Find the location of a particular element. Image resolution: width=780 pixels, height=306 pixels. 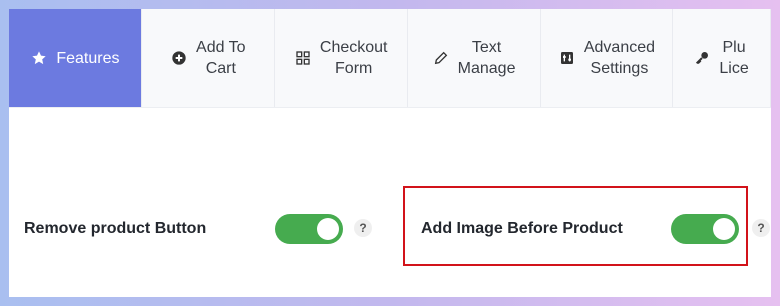

tab-features: Features is located at coordinates (75, 58).